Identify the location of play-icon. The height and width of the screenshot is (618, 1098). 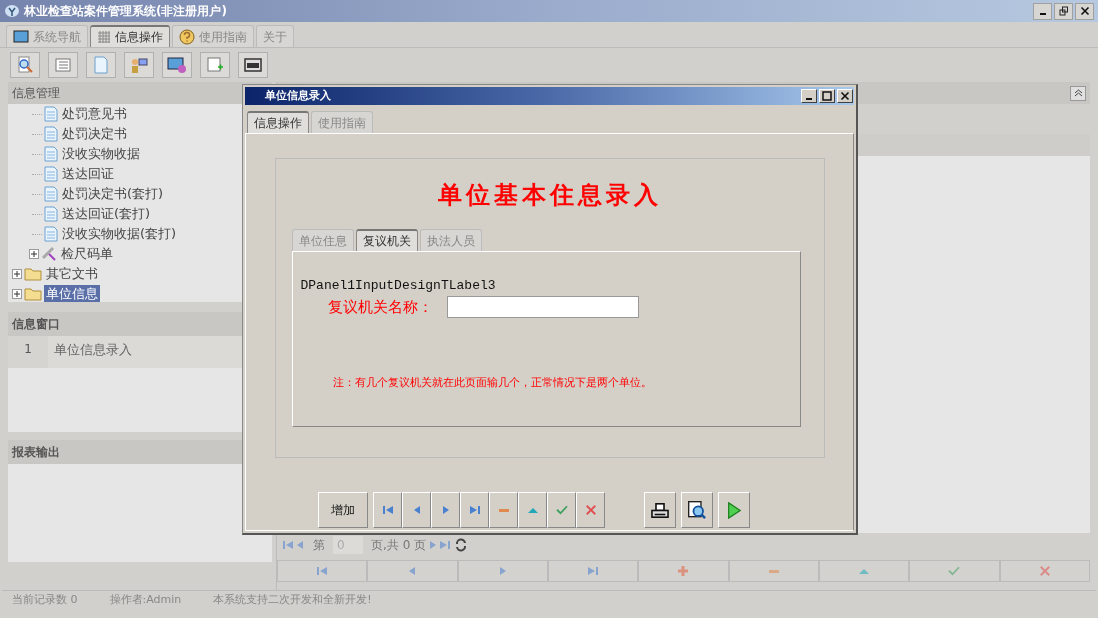
(734, 510).